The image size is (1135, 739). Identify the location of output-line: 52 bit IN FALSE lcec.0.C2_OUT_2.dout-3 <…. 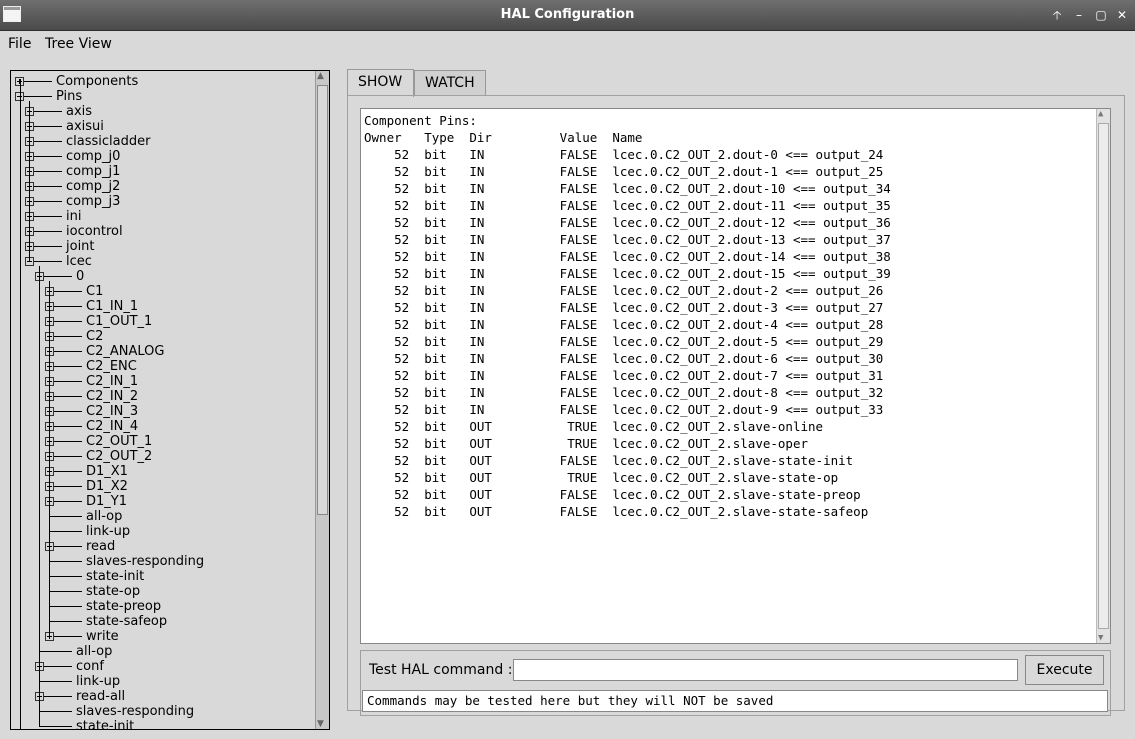
(624, 307).